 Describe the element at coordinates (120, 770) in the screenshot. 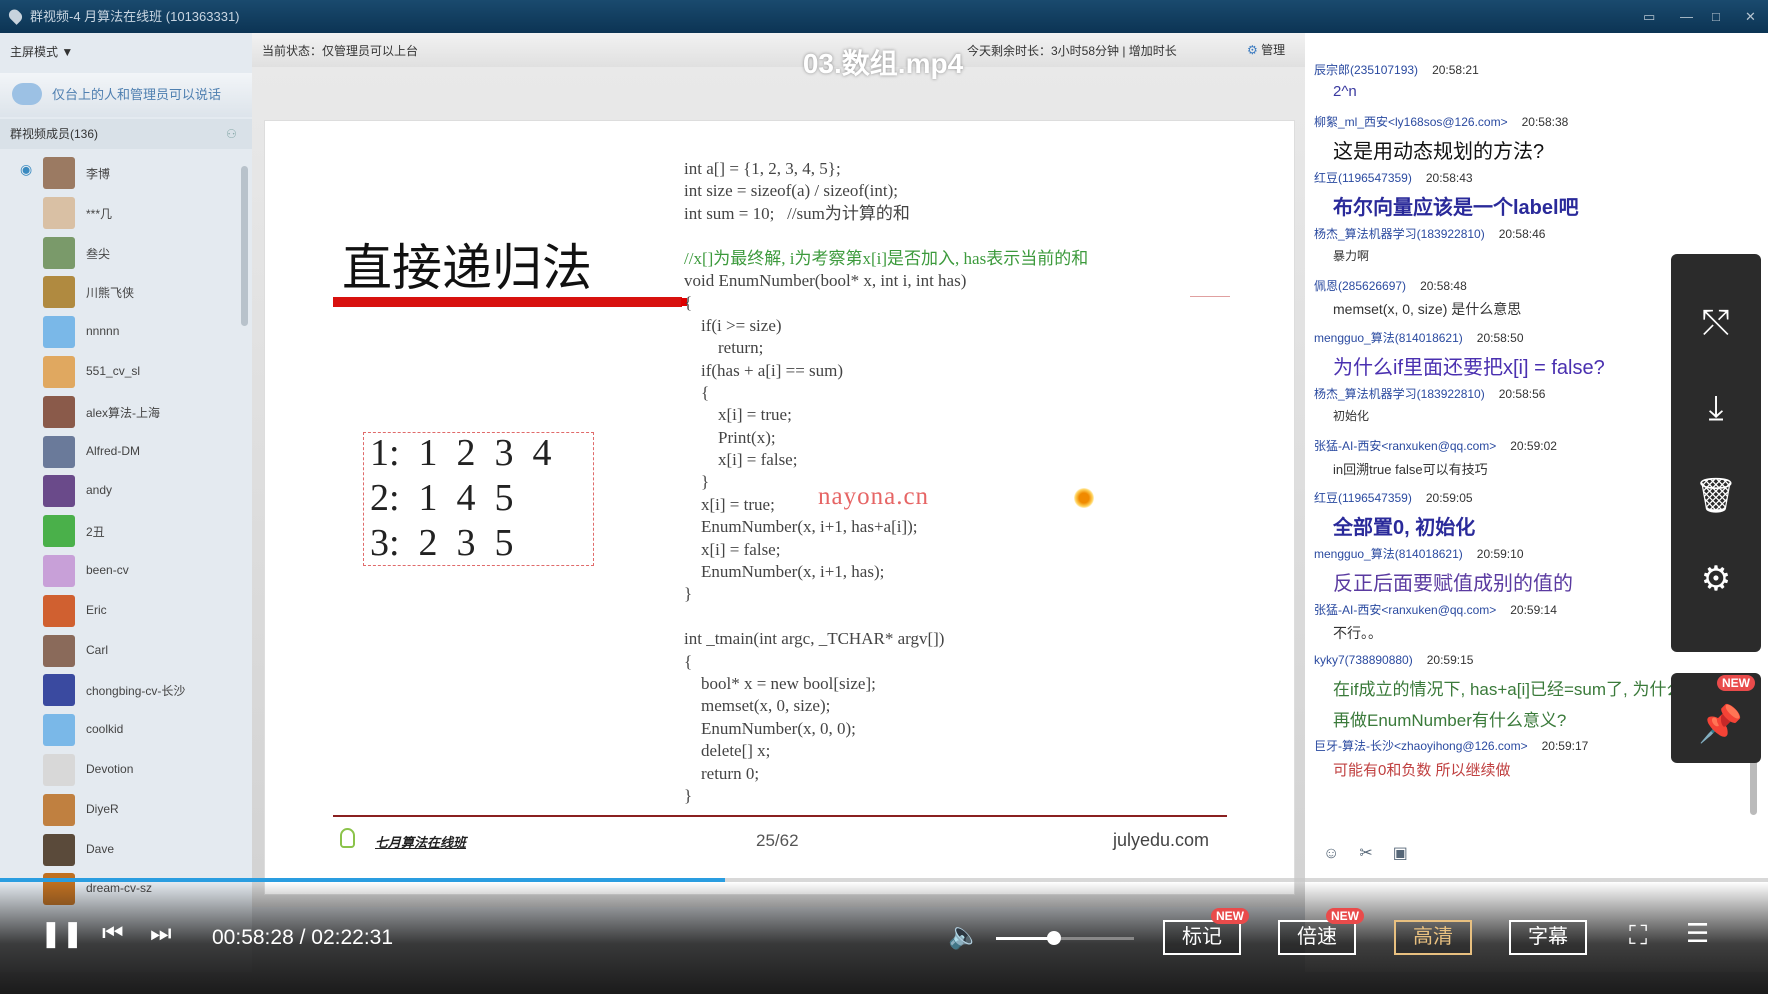

I see `member-item: Devotion` at that location.